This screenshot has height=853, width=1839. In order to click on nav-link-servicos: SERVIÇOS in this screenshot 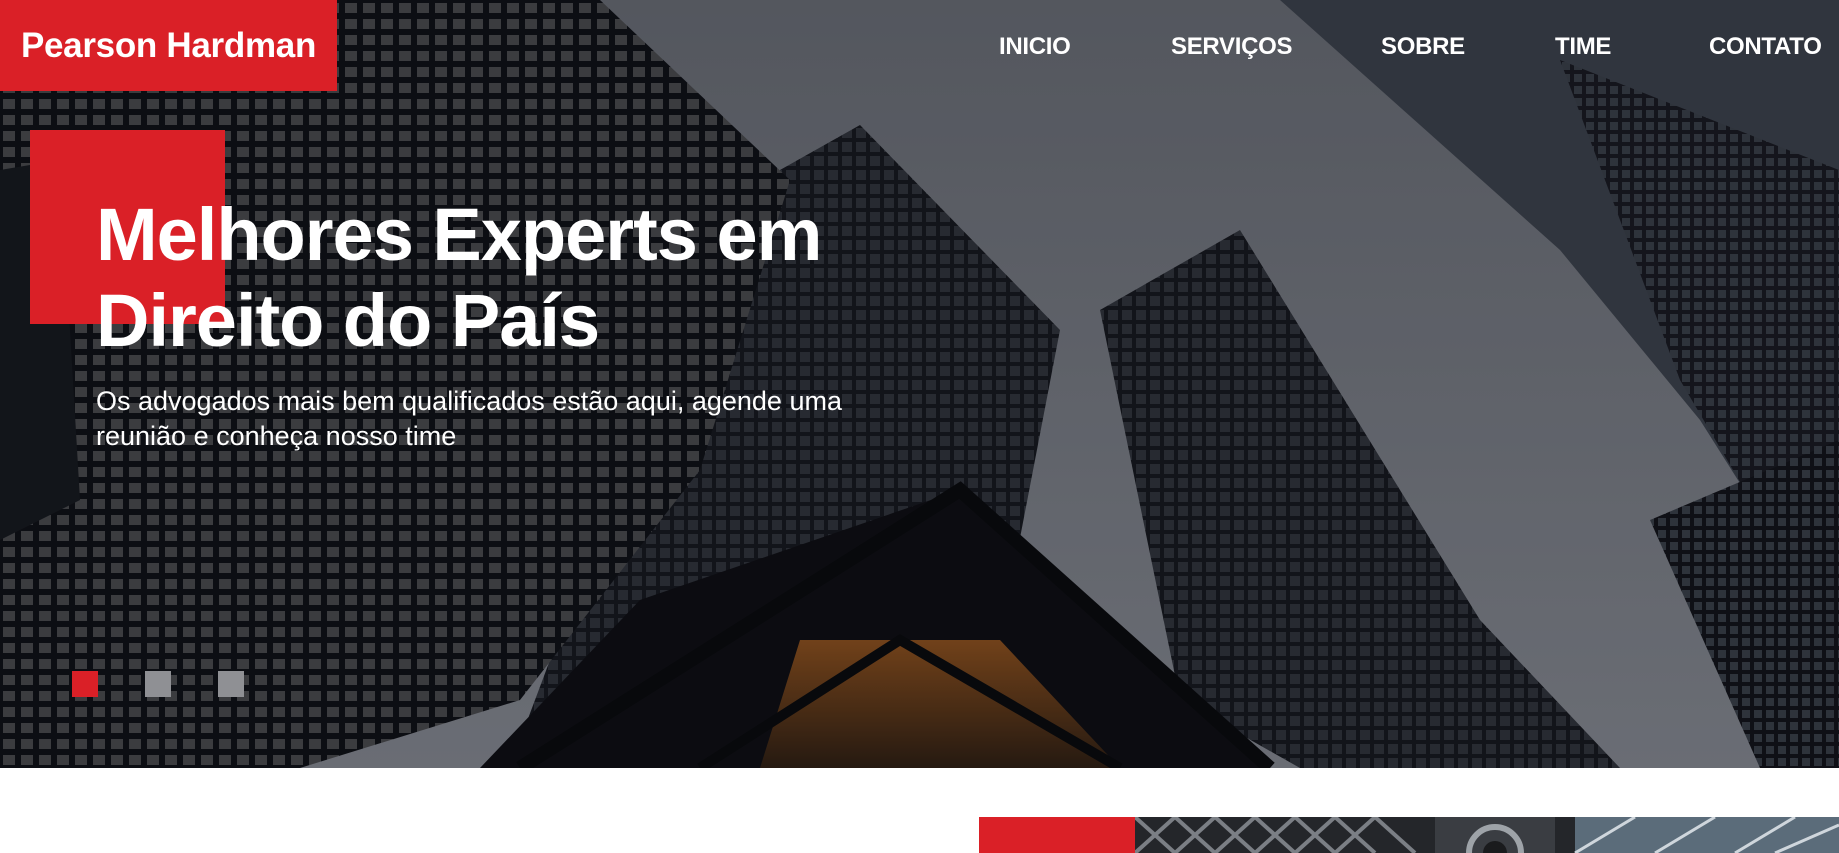, I will do `click(1232, 47)`.